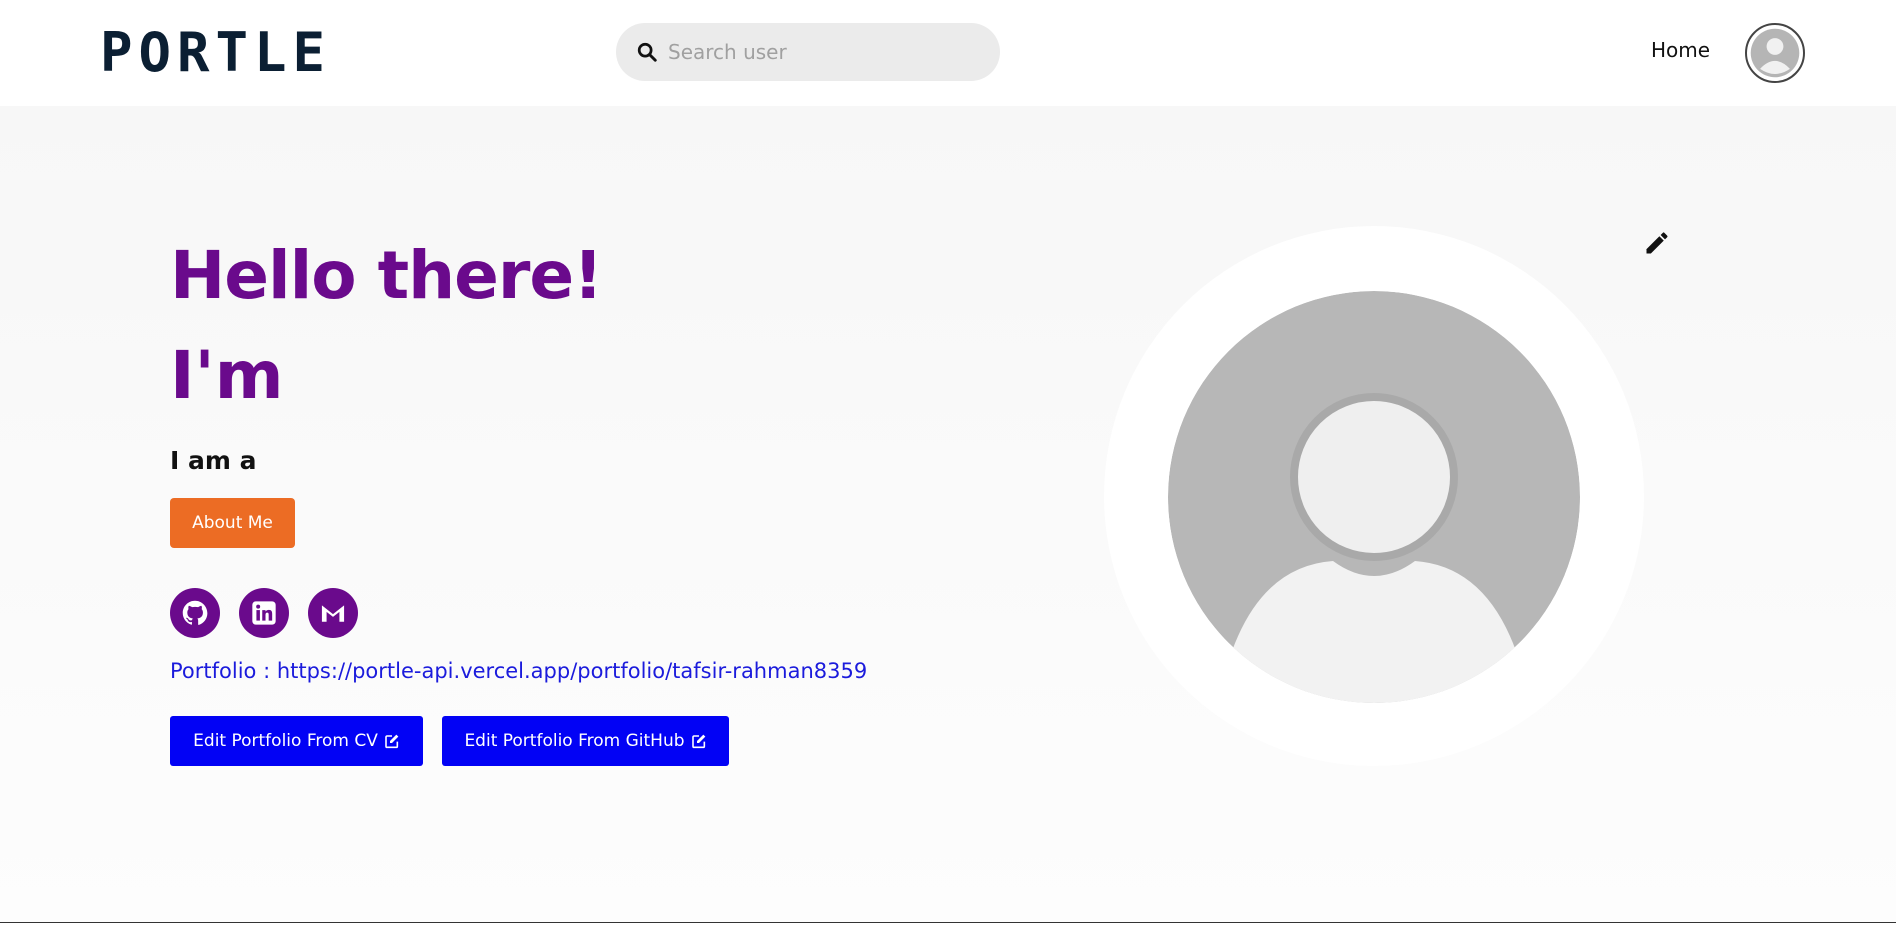  What do you see at coordinates (227, 375) in the screenshot?
I see `name-heading: I'm` at bounding box center [227, 375].